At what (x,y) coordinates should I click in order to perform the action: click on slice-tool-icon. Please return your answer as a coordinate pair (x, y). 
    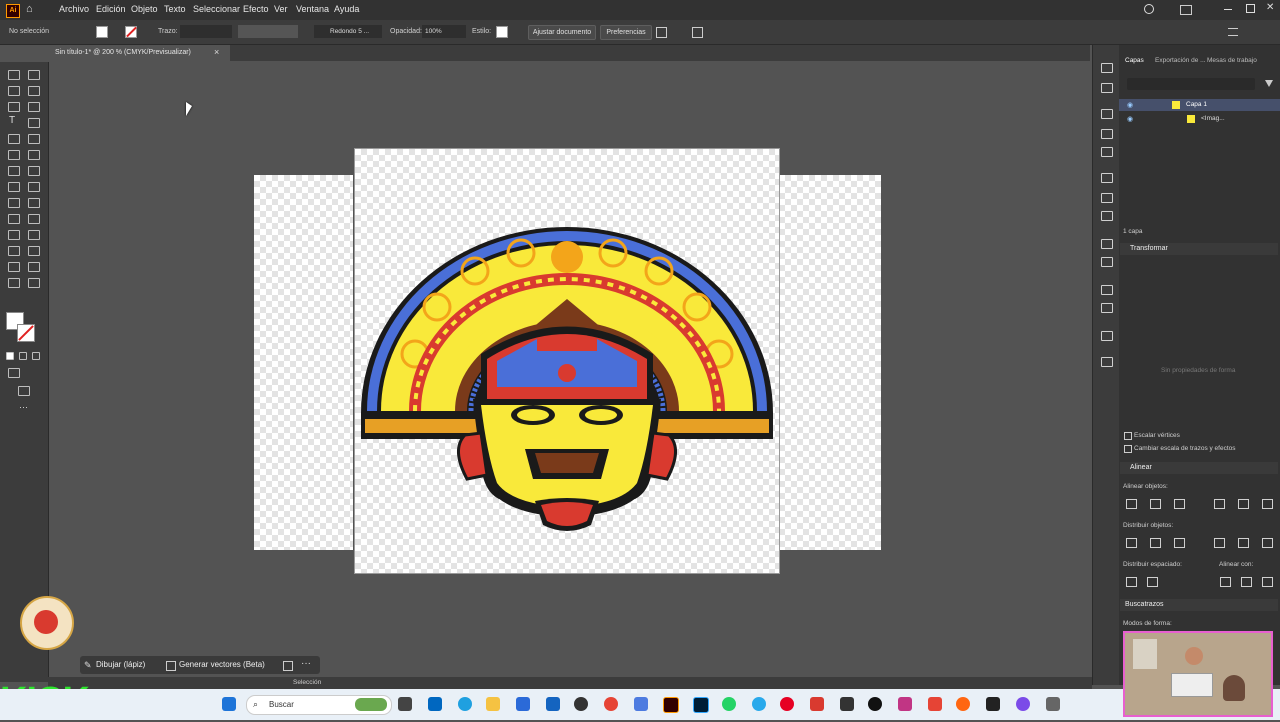
    Looking at the image, I should click on (34, 251).